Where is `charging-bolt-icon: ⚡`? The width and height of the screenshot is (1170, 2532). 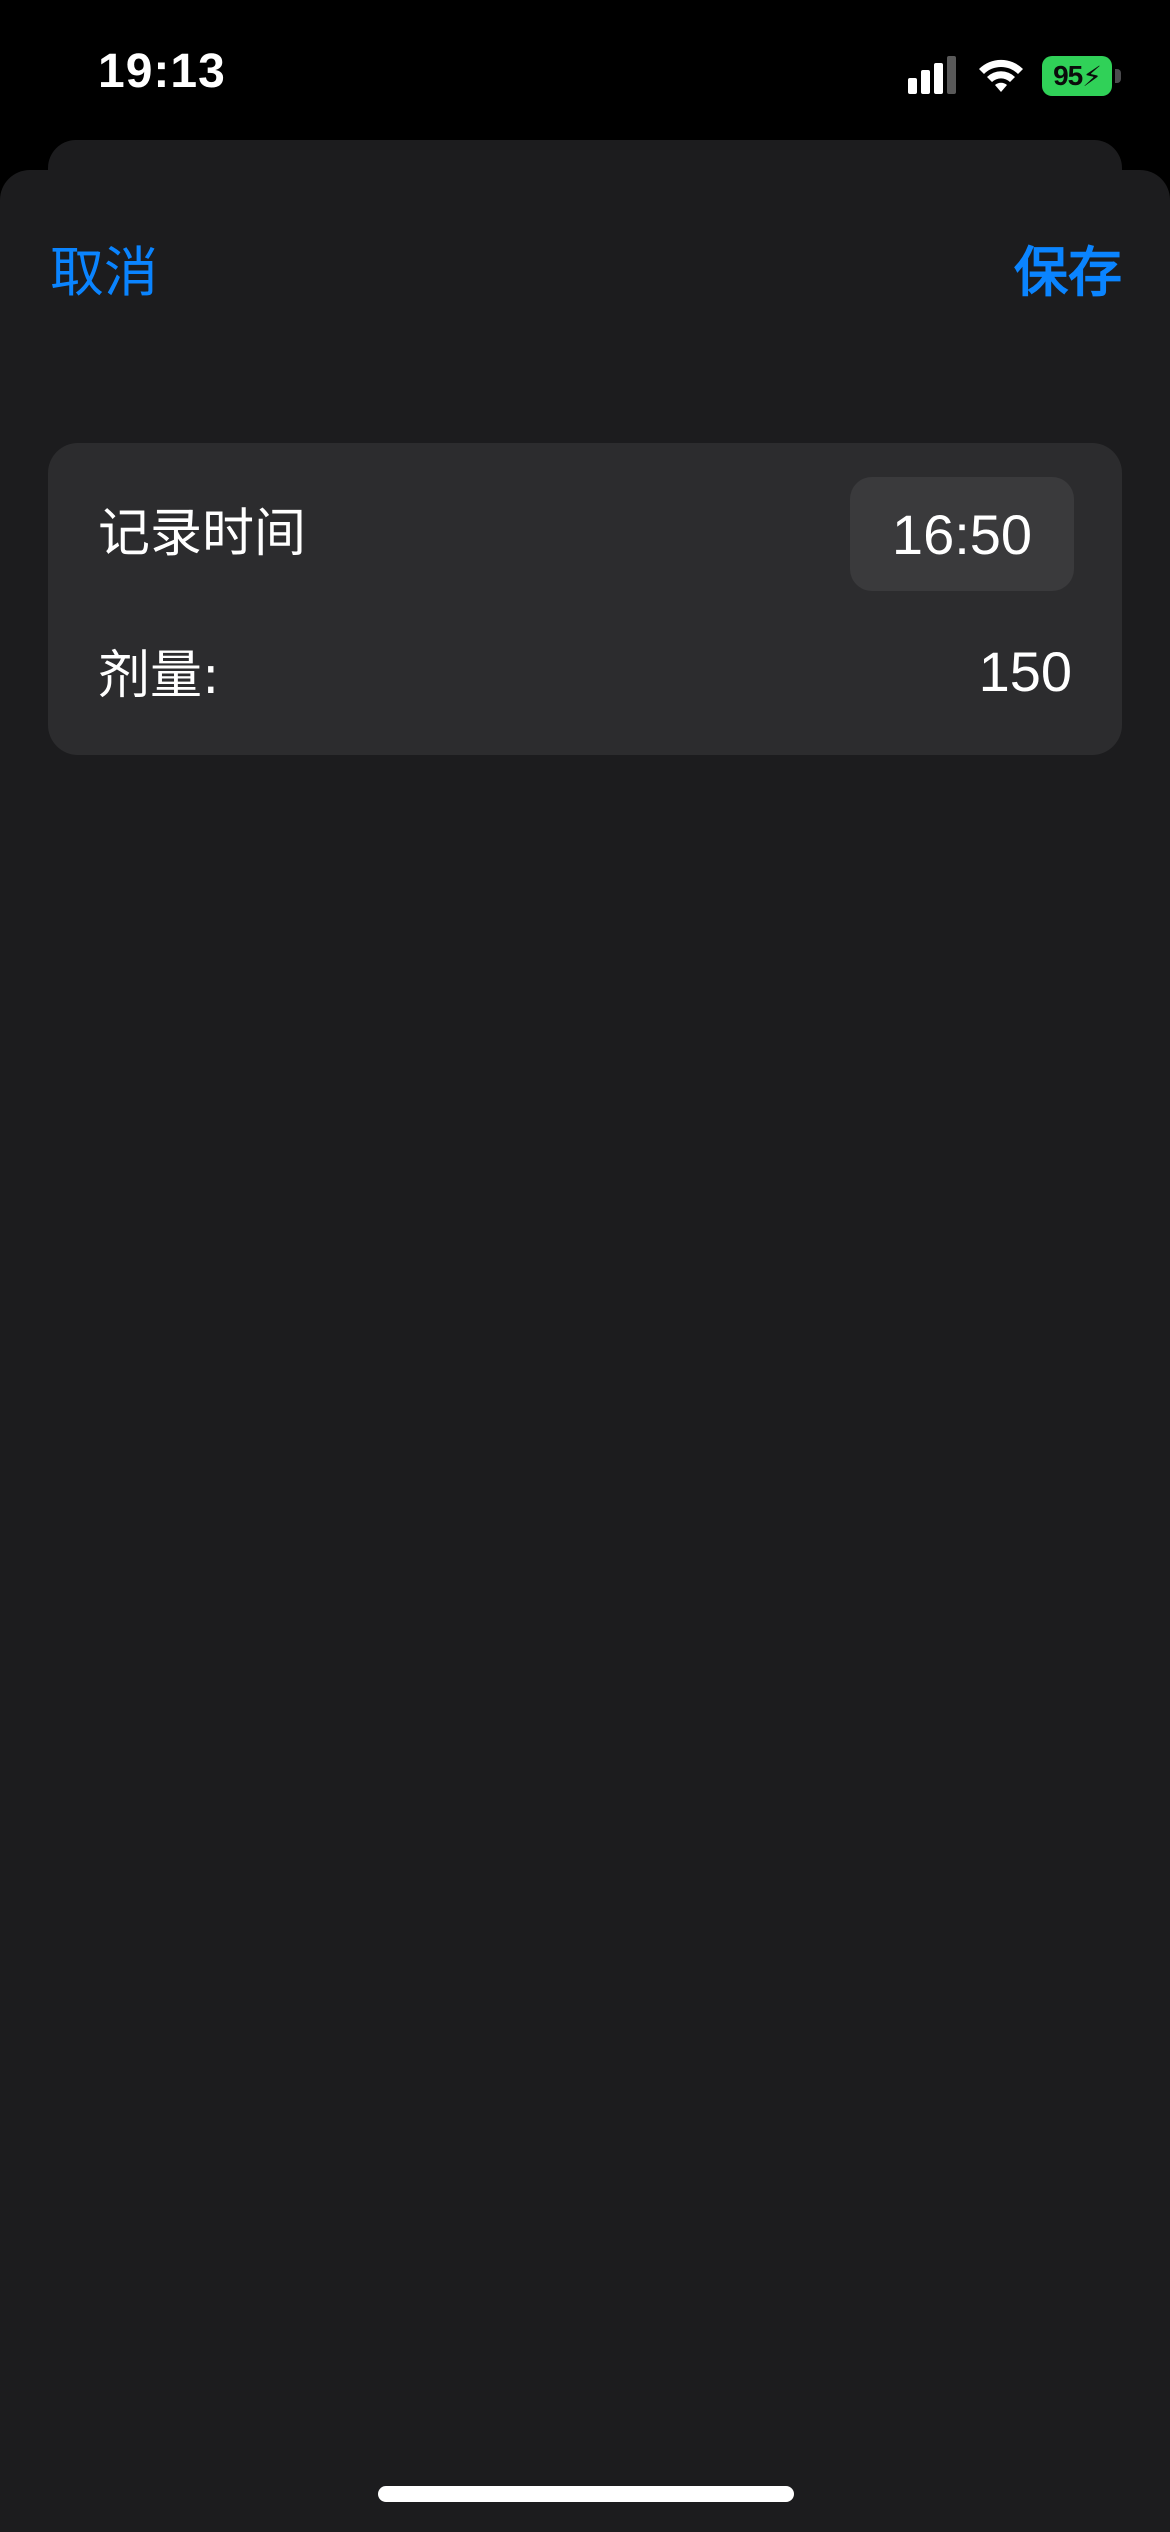 charging-bolt-icon: ⚡ is located at coordinates (1092, 76).